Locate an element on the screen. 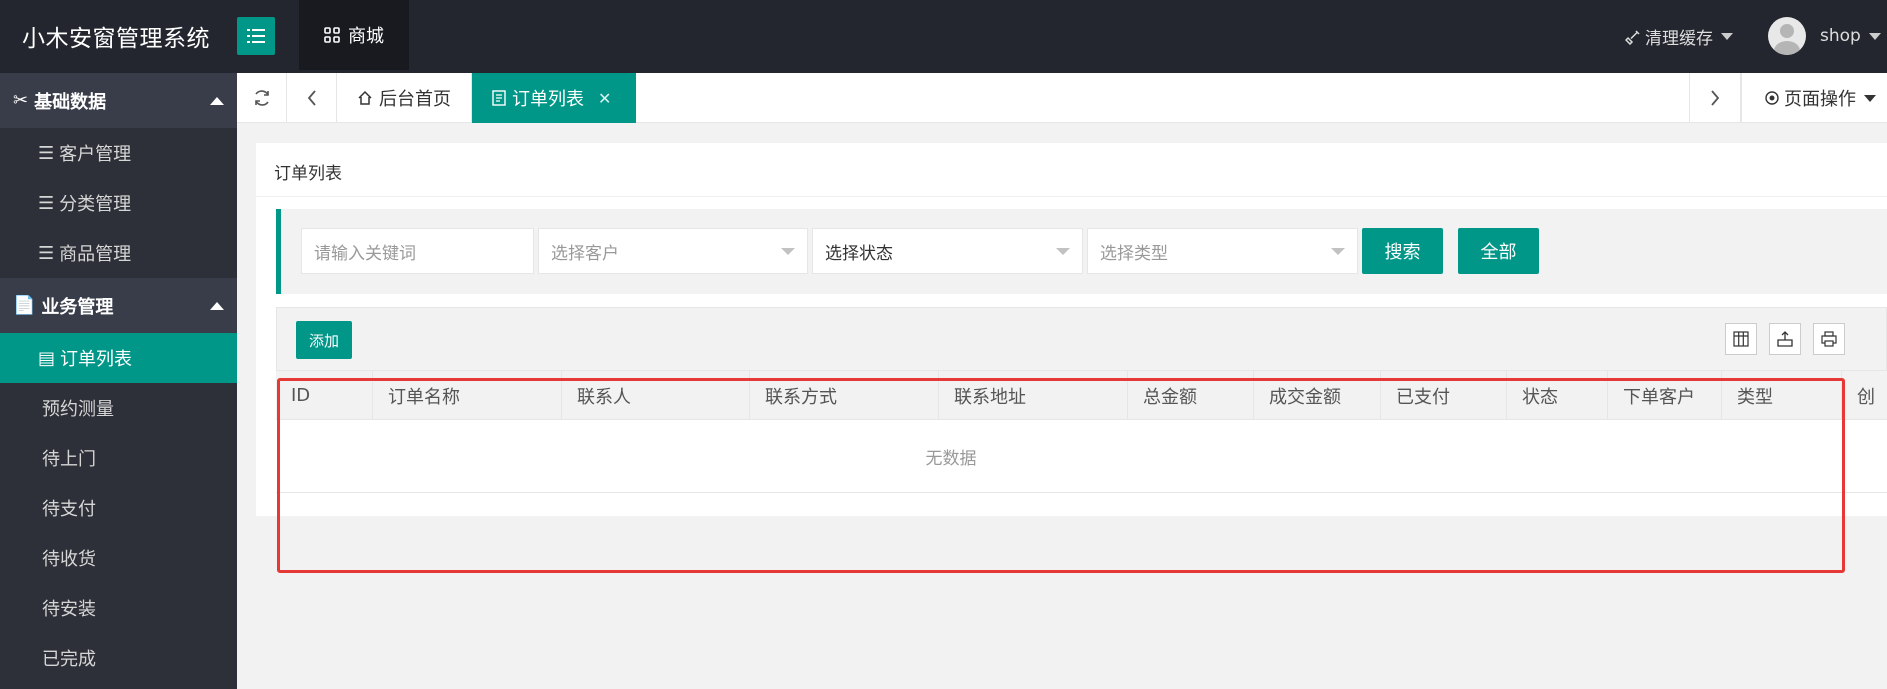 This screenshot has height=689, width=1887. top-tab-mall: 商城 is located at coordinates (354, 36).